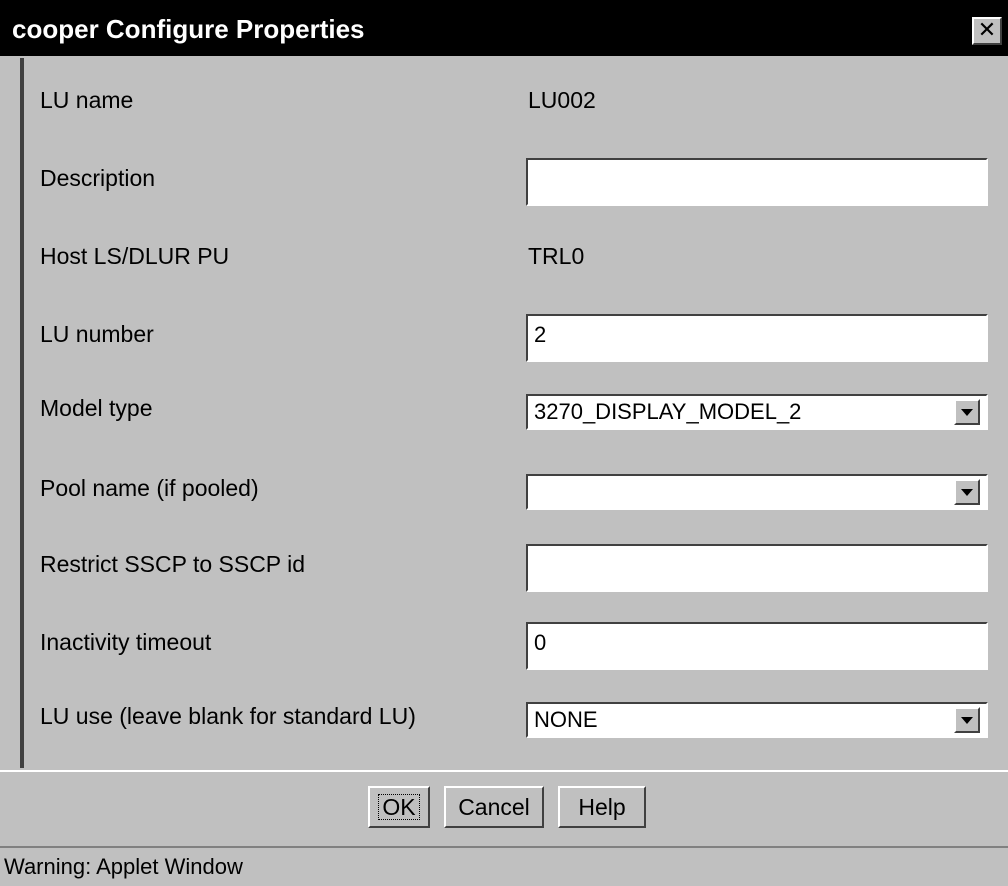  I want to click on row-pool-name: Pool name (if pooled), so click(516, 488).